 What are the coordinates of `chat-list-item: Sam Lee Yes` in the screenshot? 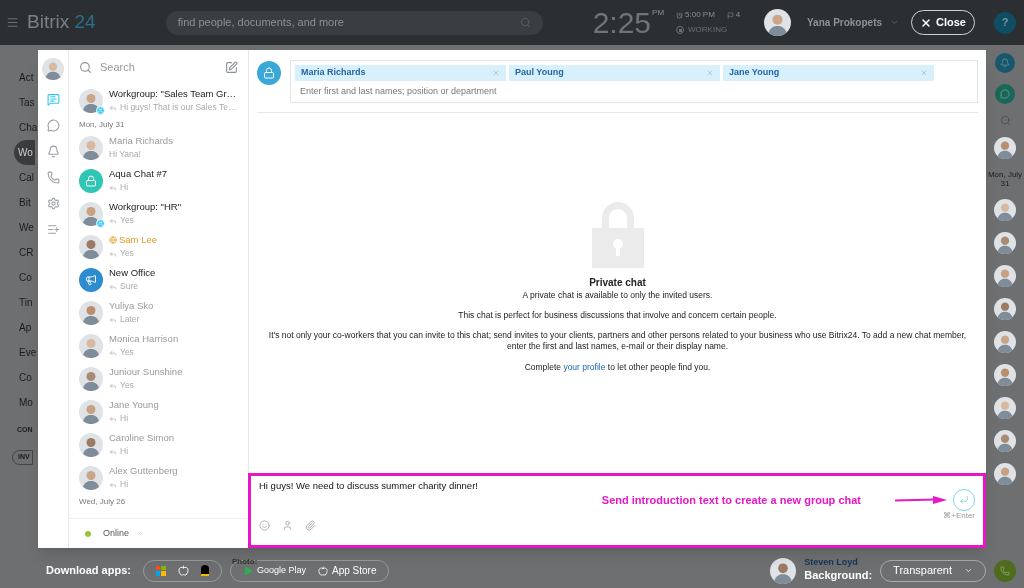 It's located at (158, 246).